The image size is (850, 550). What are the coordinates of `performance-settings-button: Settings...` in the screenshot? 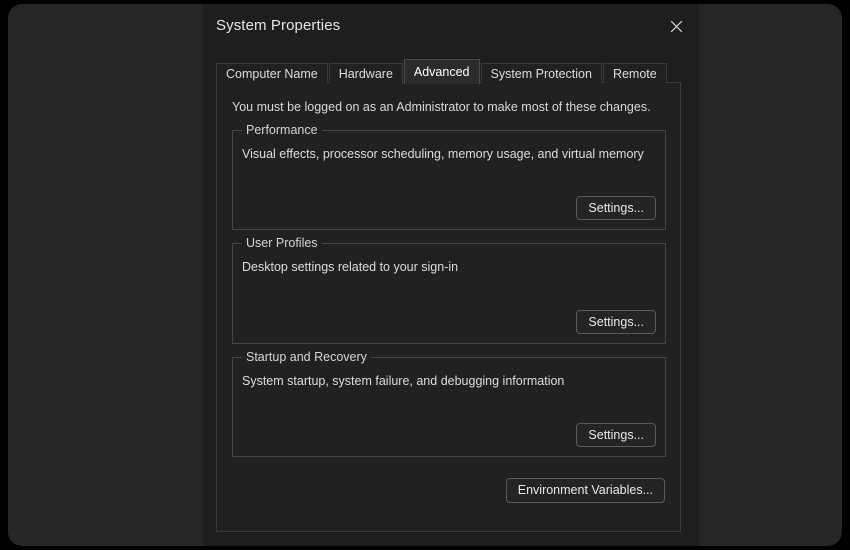 It's located at (616, 208).